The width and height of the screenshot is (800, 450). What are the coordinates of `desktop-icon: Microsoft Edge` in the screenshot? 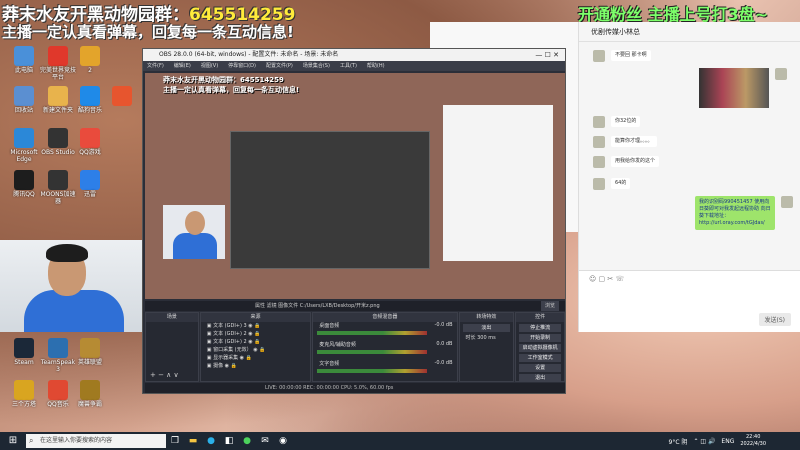 It's located at (24, 145).